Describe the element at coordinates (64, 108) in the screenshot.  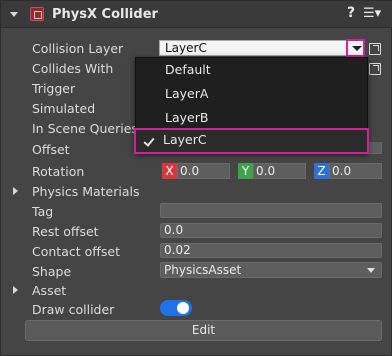
I see `simulated-label: Simulated` at that location.